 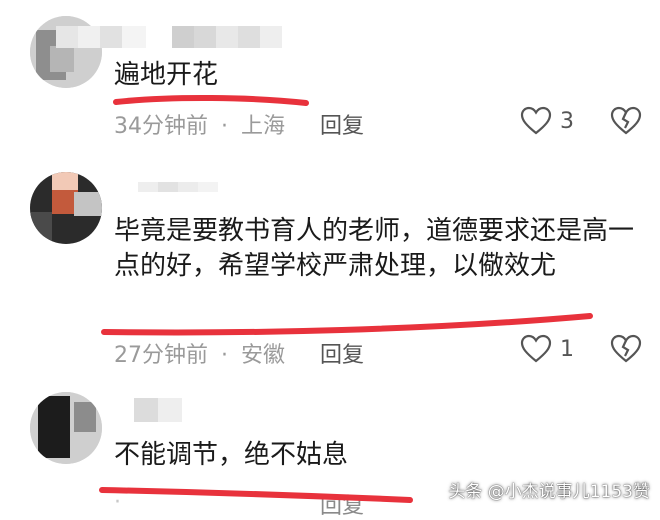 I want to click on comment-text: 毕竟是要教书育人的老师，道德要求还是高一点的好，希望学校严肃处理，以儆效尤, so click(x=374, y=248).